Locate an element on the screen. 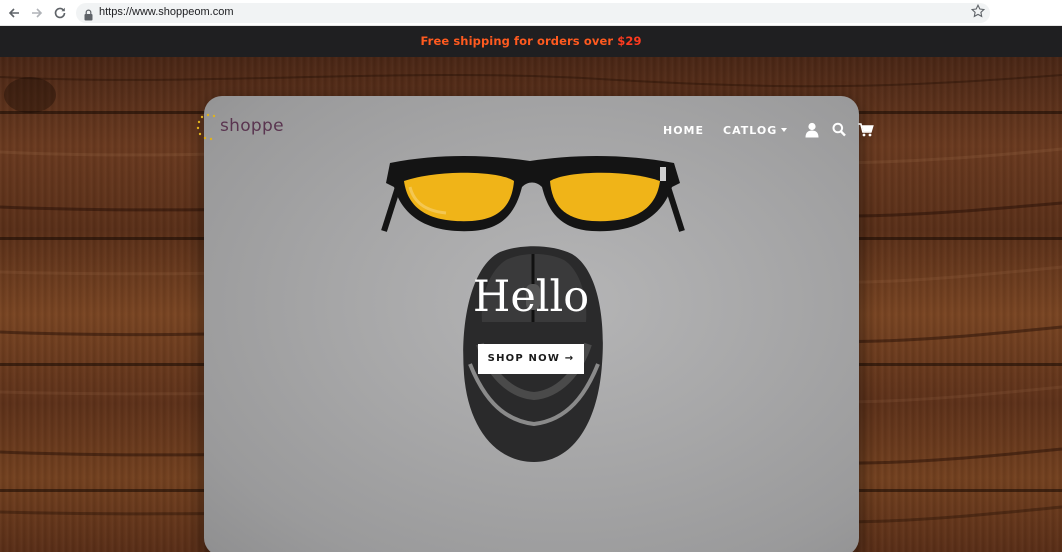  announcement-price: $29 is located at coordinates (629, 41).